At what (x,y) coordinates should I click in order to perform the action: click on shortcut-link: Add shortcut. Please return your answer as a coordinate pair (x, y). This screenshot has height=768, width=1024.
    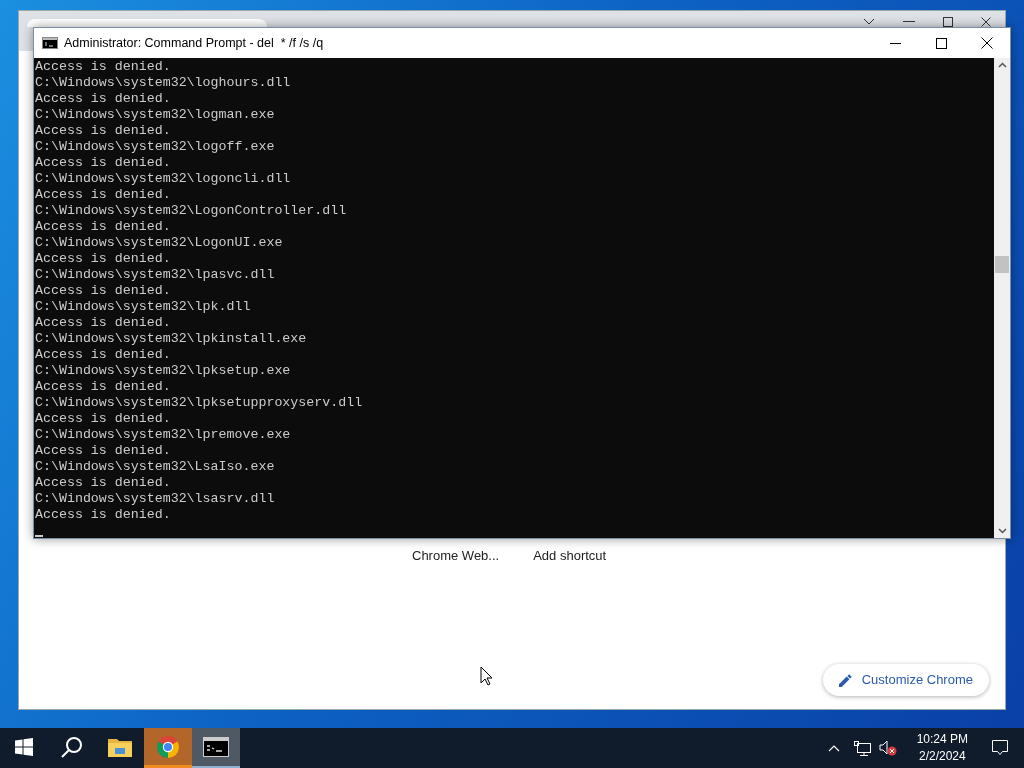
    Looking at the image, I should click on (570, 556).